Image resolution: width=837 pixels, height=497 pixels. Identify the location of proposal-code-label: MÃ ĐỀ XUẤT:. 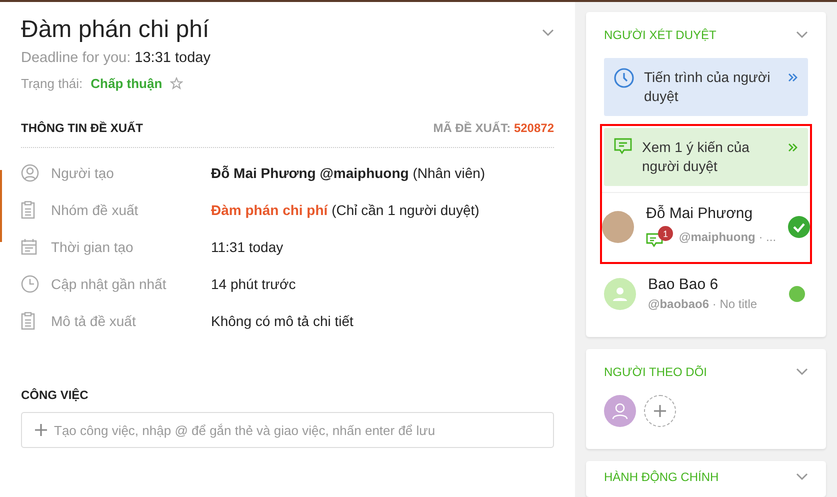
(472, 128).